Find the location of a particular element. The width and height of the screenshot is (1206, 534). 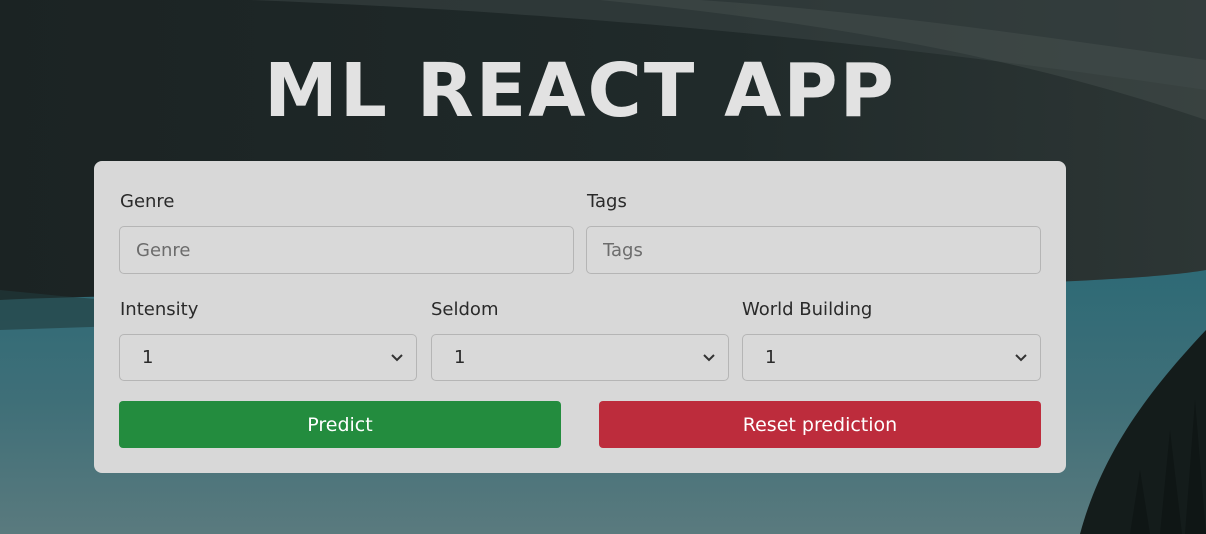

predict-button: Predict is located at coordinates (340, 424).